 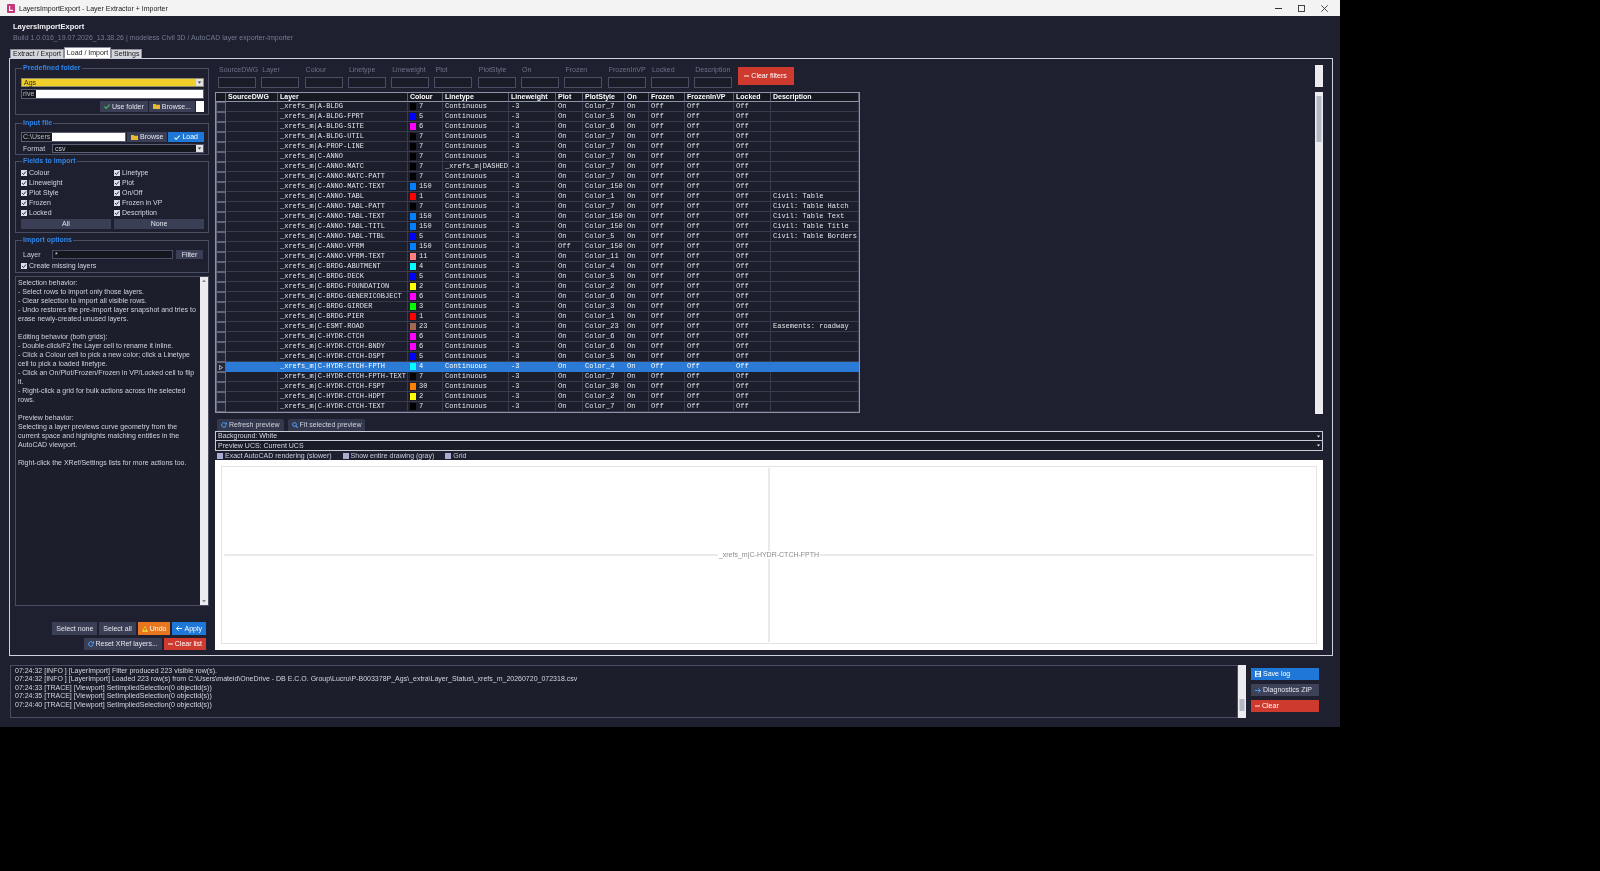 What do you see at coordinates (179, 628) in the screenshot?
I see `arrow-left-icon` at bounding box center [179, 628].